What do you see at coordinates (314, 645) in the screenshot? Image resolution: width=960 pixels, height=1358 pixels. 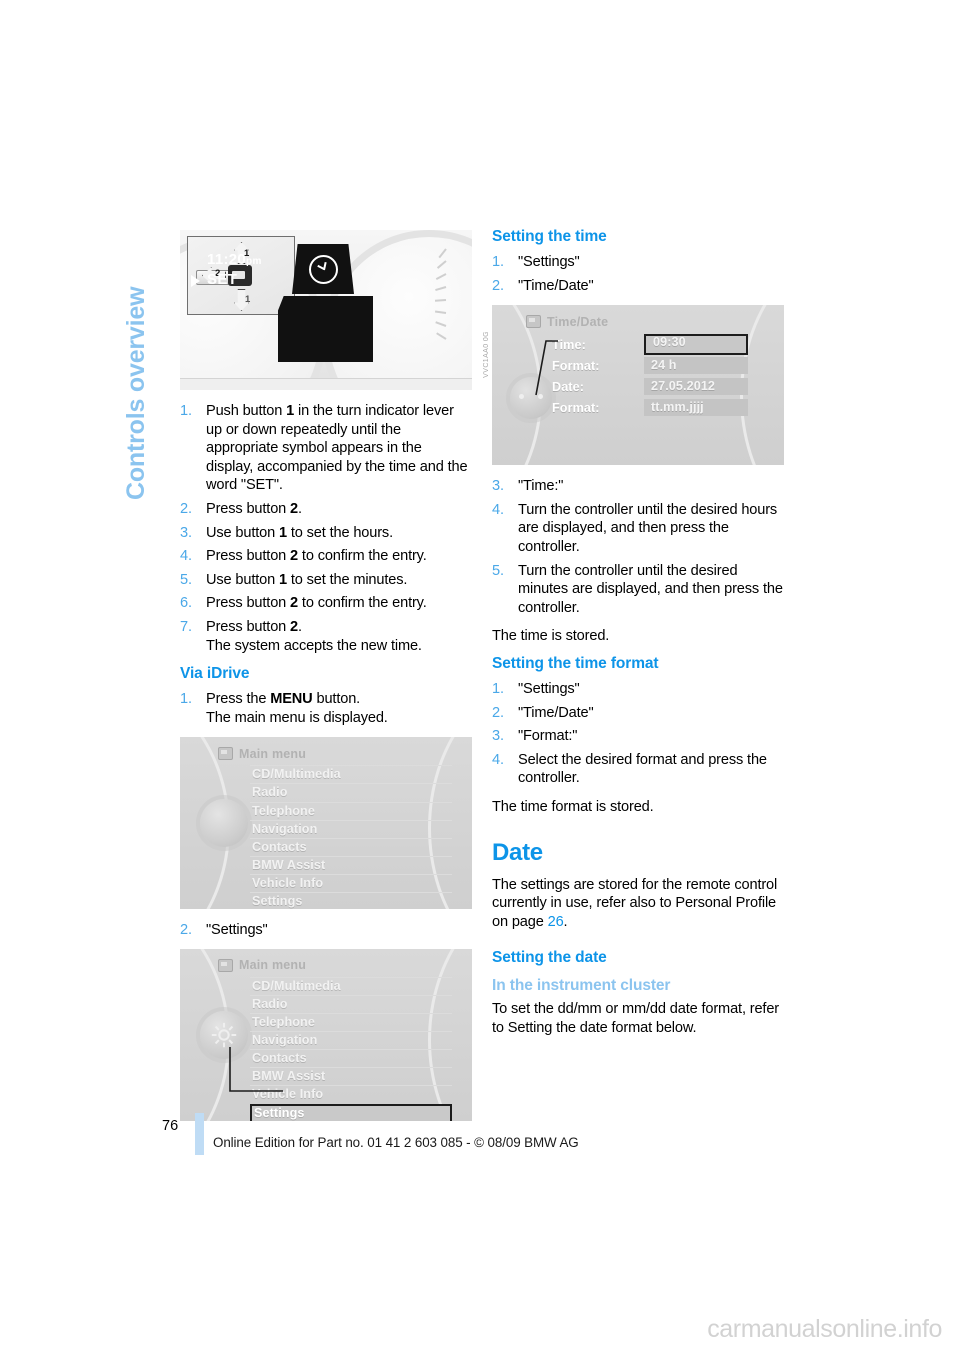 I see `step-second-line: The system accepts the new time.` at bounding box center [314, 645].